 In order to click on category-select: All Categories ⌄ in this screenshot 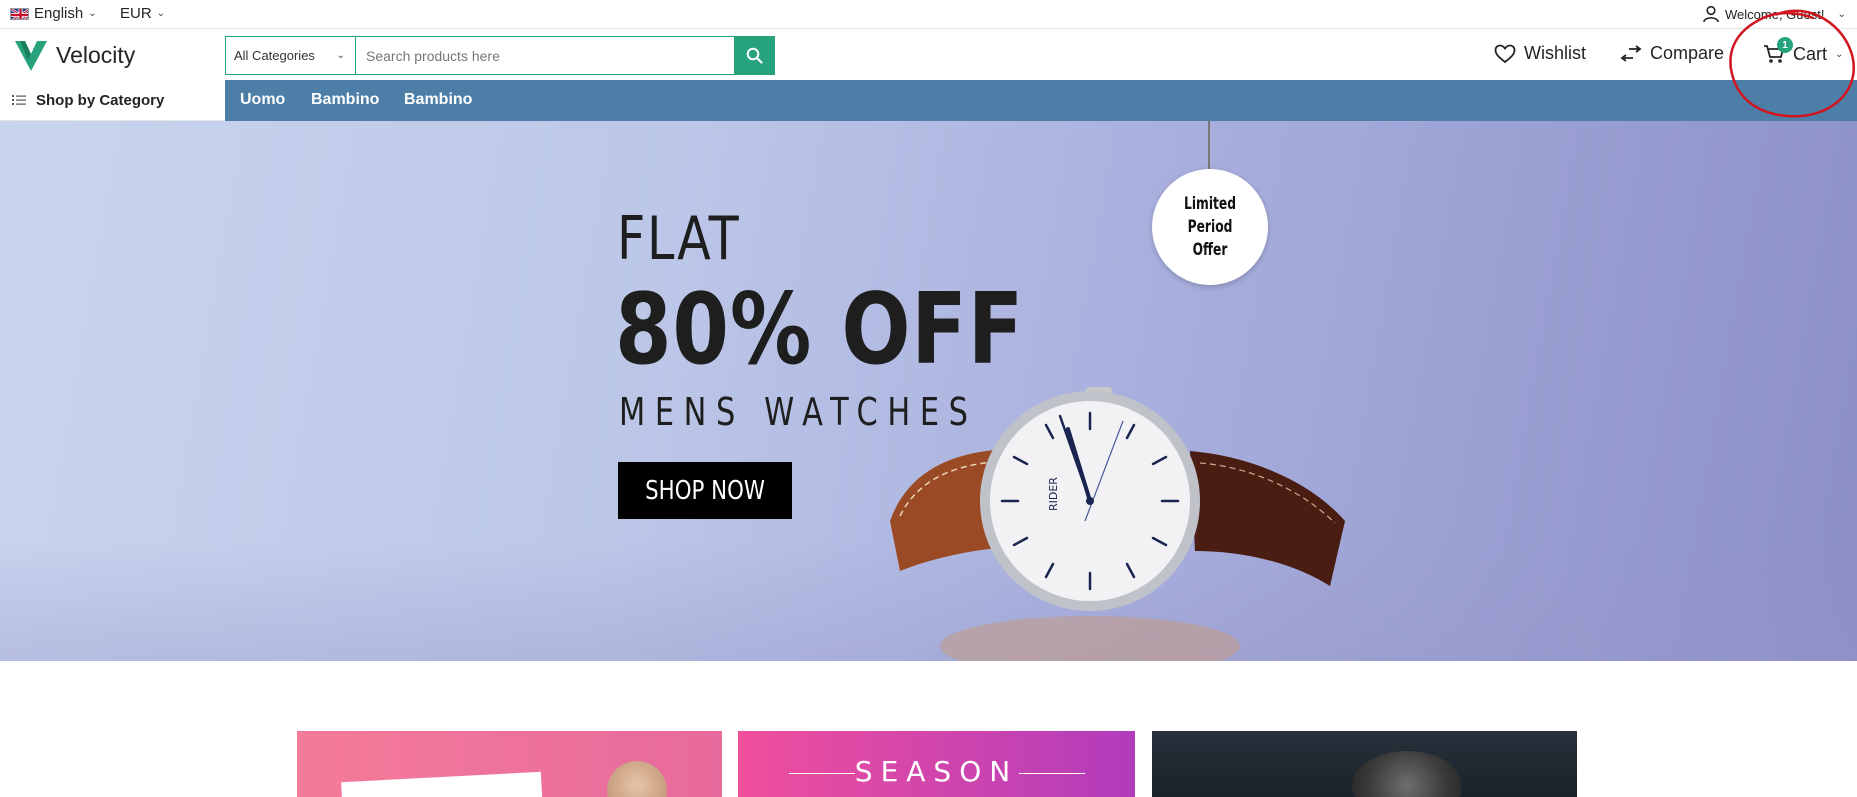, I will do `click(291, 55)`.